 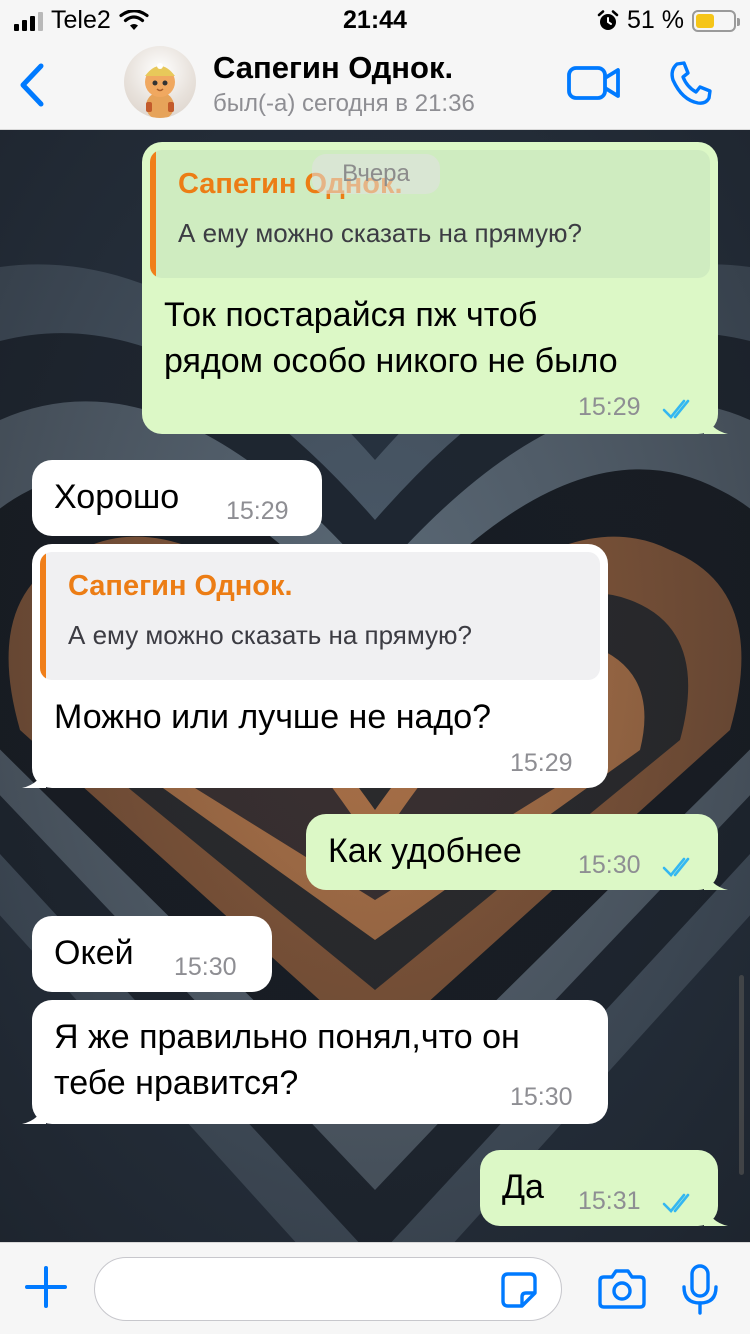 I want to click on input-bar, so click(x=375, y=1288).